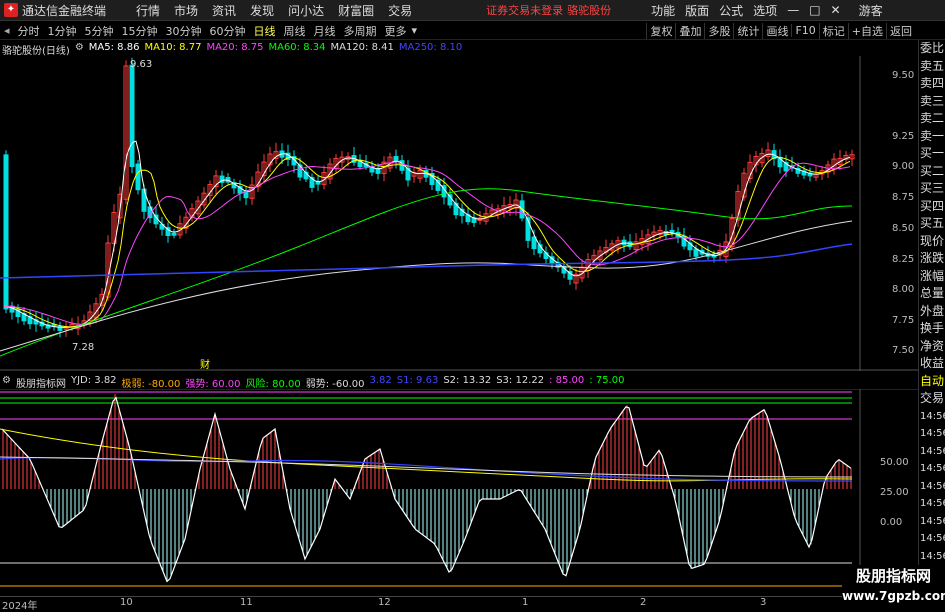 The width and height of the screenshot is (945, 612). Describe the element at coordinates (430, 47) in the screenshot. I see `ma250-label: MA250: 8.10` at that location.